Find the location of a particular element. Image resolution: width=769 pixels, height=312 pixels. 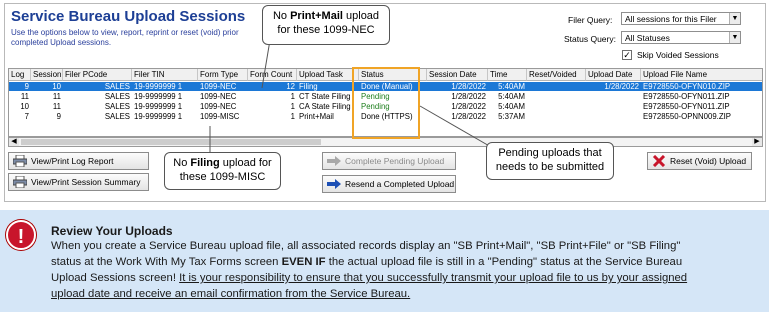

resend-completed-upload-button: Resend a Completed Upload is located at coordinates (389, 184).